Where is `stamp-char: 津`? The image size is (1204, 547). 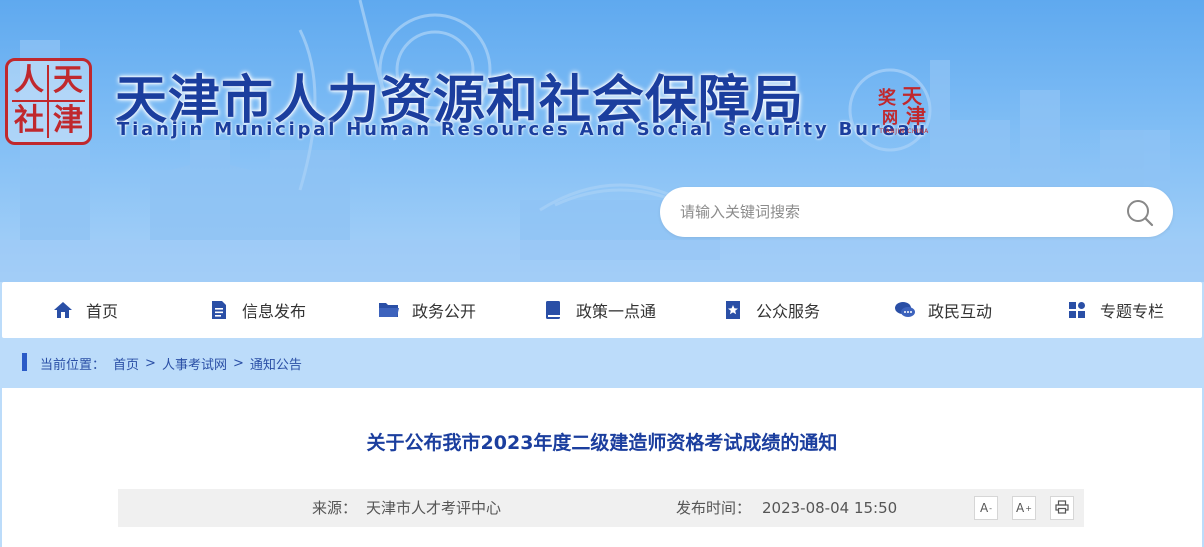 stamp-char: 津 is located at coordinates (916, 116).